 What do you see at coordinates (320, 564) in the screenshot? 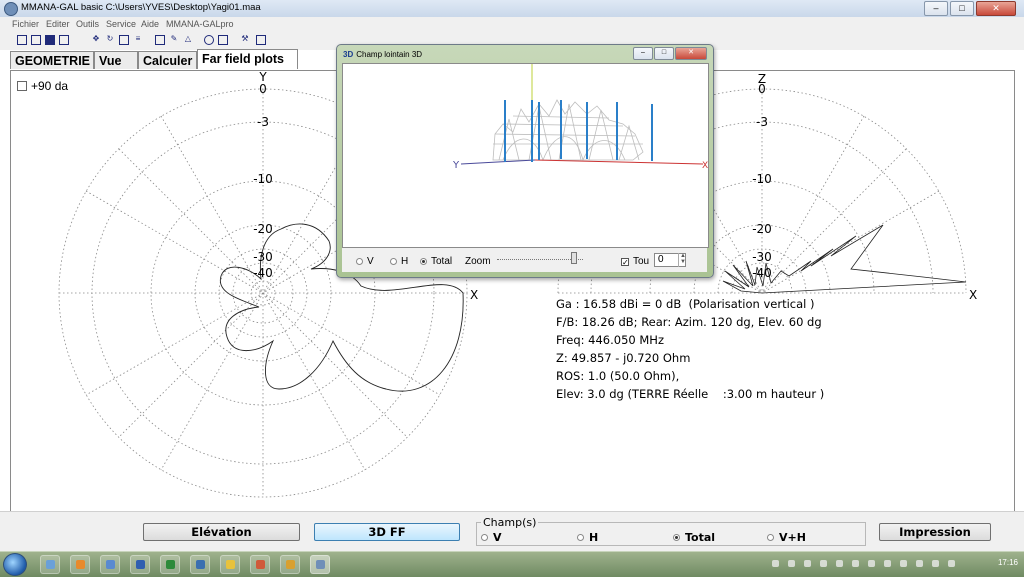
I see `taskbar-mmana-icon` at bounding box center [320, 564].